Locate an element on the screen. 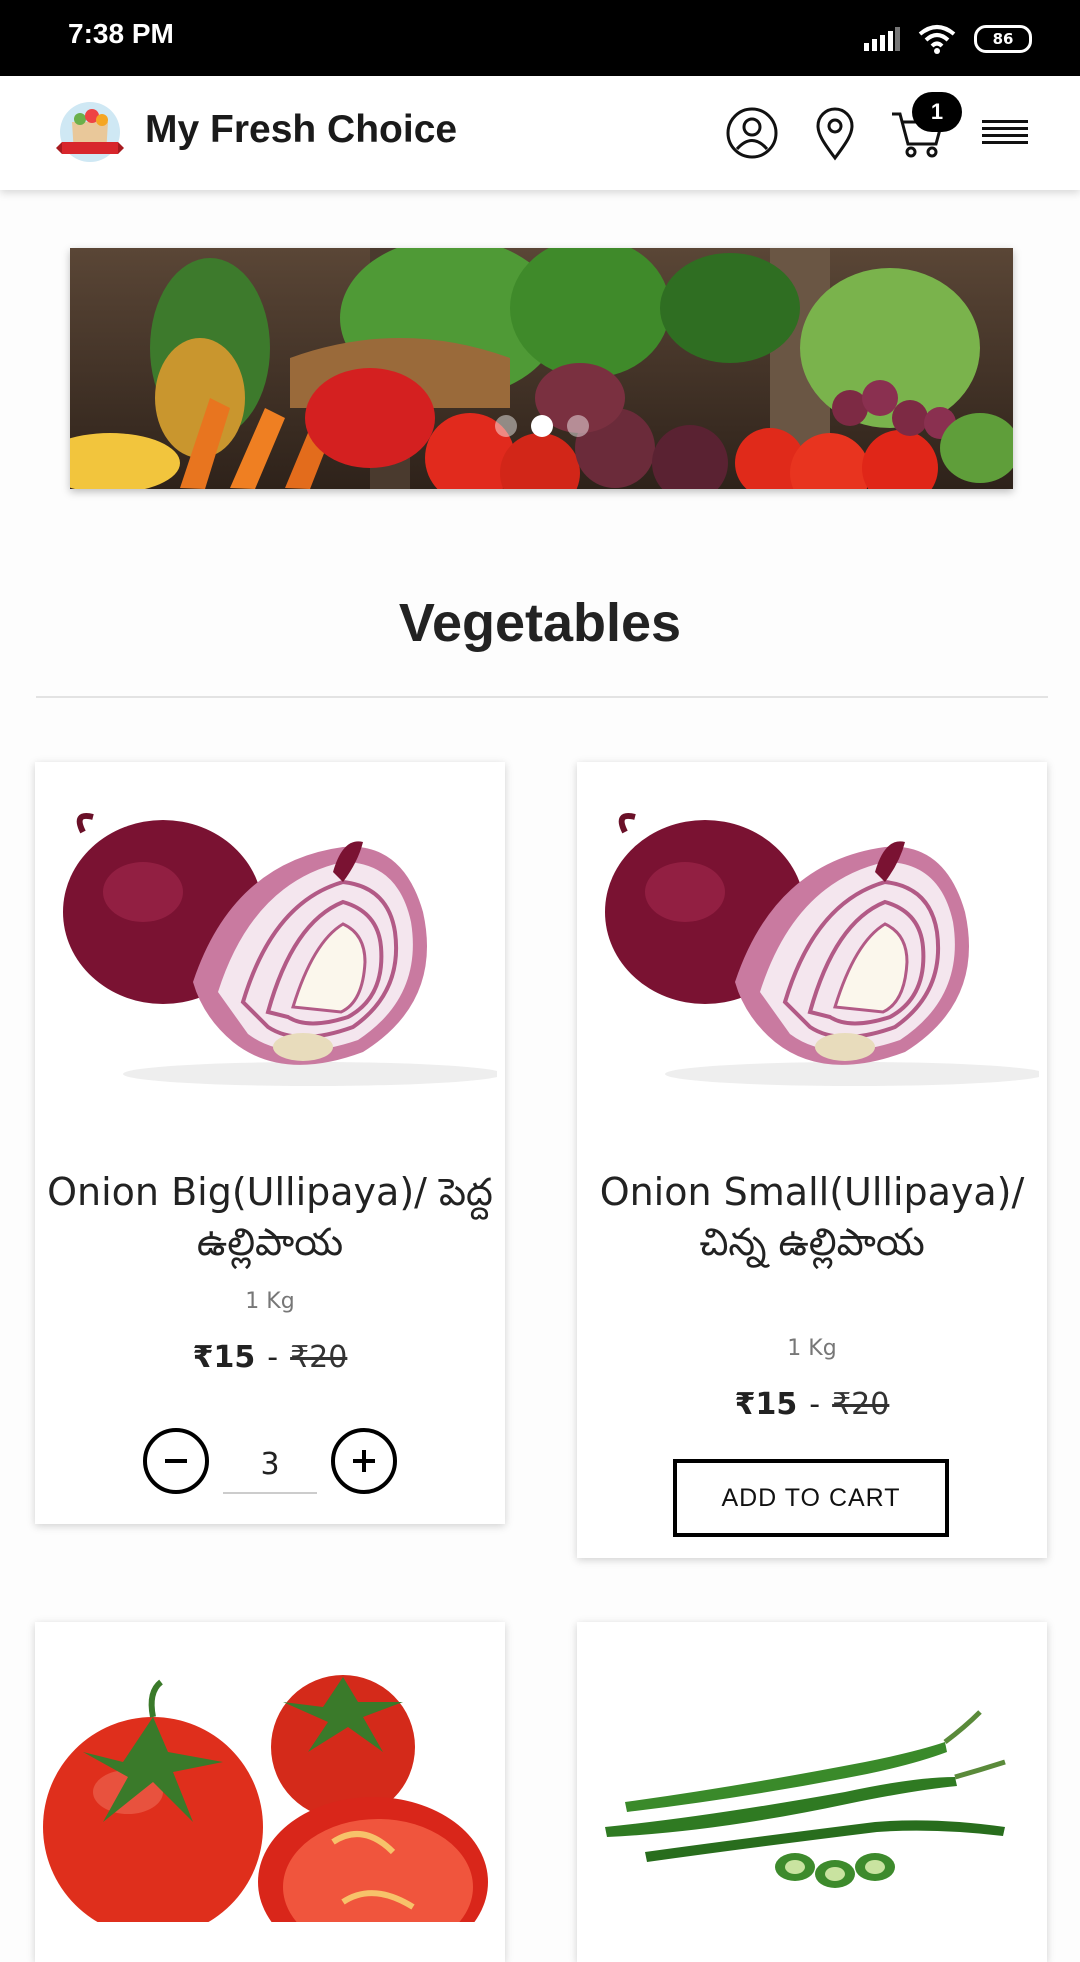 This screenshot has height=1962, width=1080. user-icon is located at coordinates (752, 133).